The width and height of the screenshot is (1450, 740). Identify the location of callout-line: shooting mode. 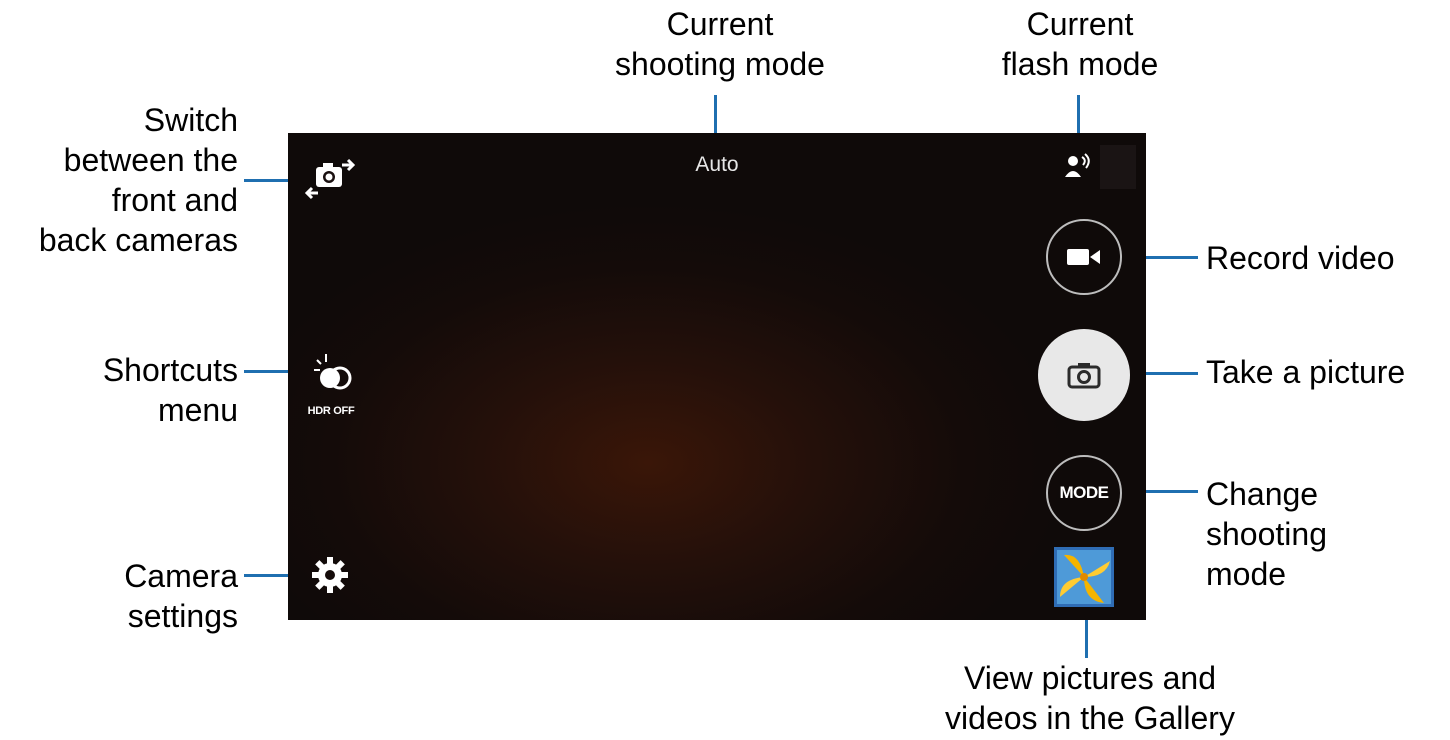
(720, 64).